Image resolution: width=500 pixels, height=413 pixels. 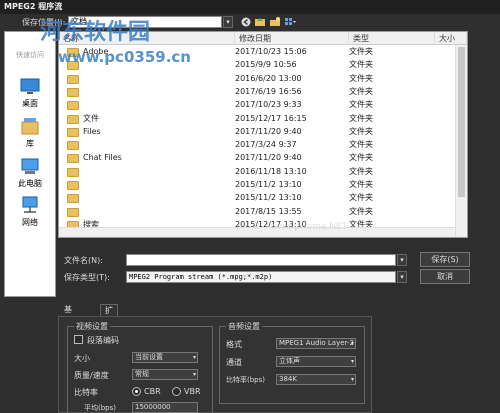 I want to click on horizontal-scrollbar, so click(x=257, y=232).